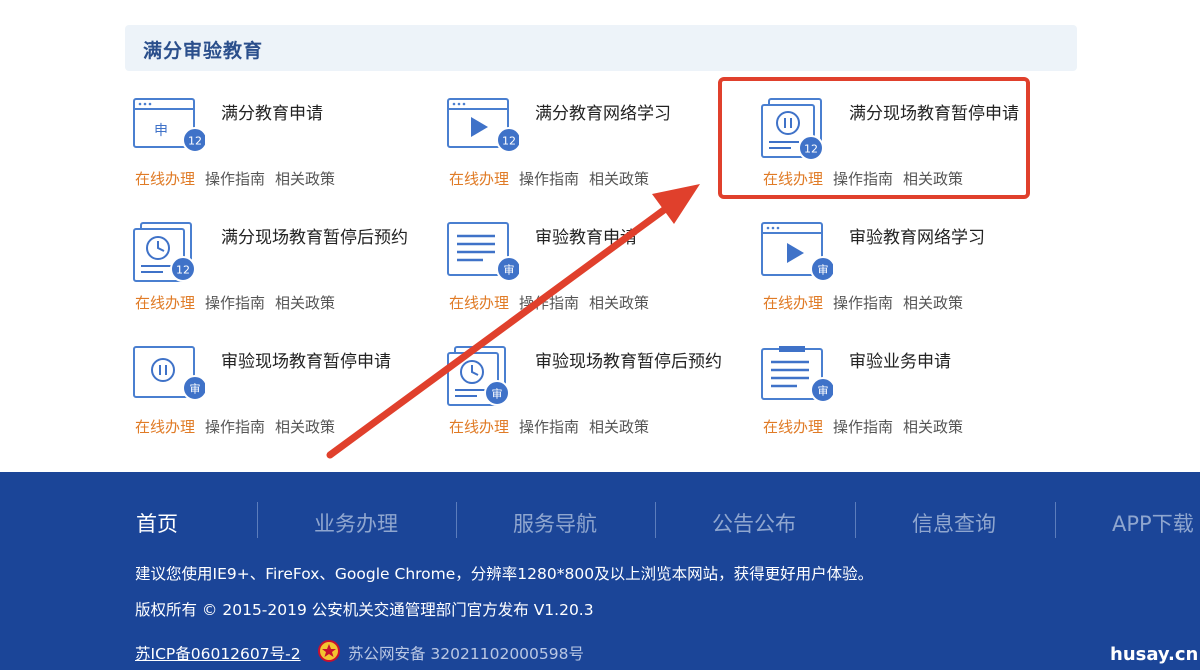  What do you see at coordinates (555, 523) in the screenshot?
I see `nav-service-guide: 服务导航` at bounding box center [555, 523].